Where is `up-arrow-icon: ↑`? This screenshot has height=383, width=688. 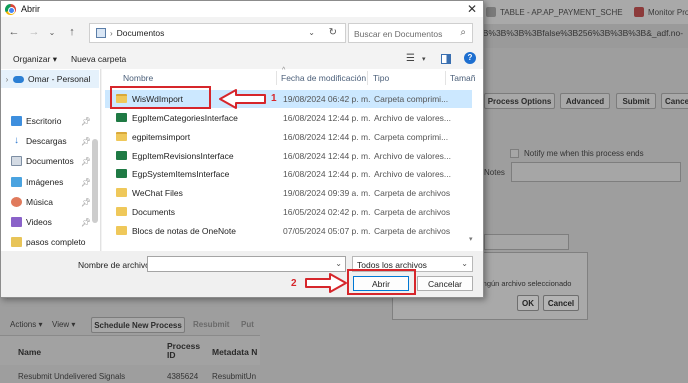 up-arrow-icon: ↑ is located at coordinates (72, 32).